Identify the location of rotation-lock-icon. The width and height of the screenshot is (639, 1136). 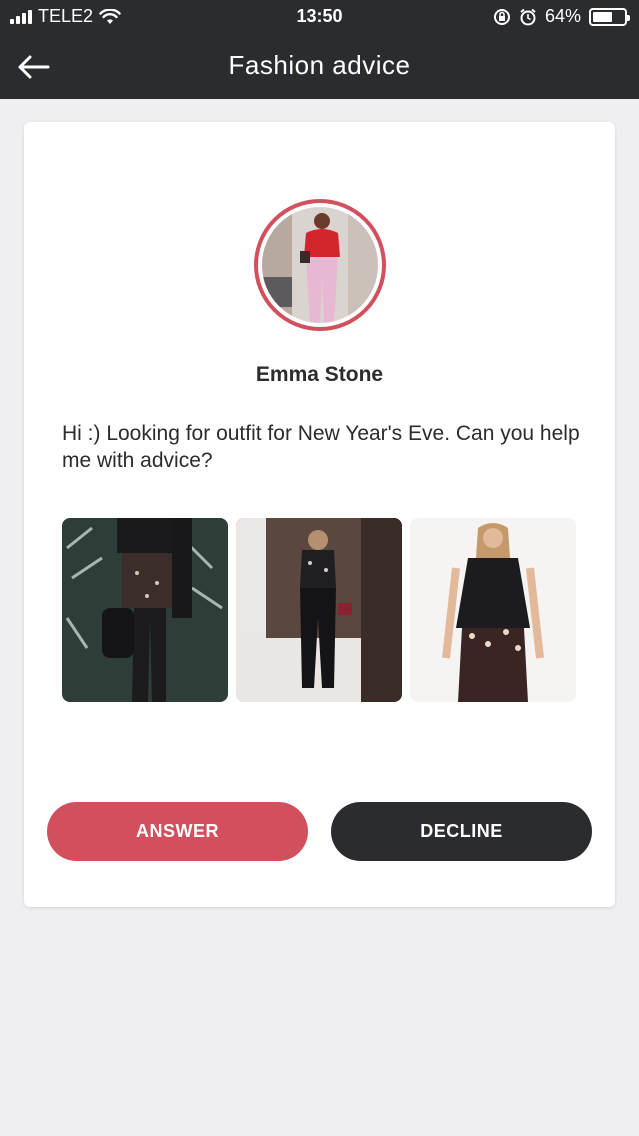
(501, 16).